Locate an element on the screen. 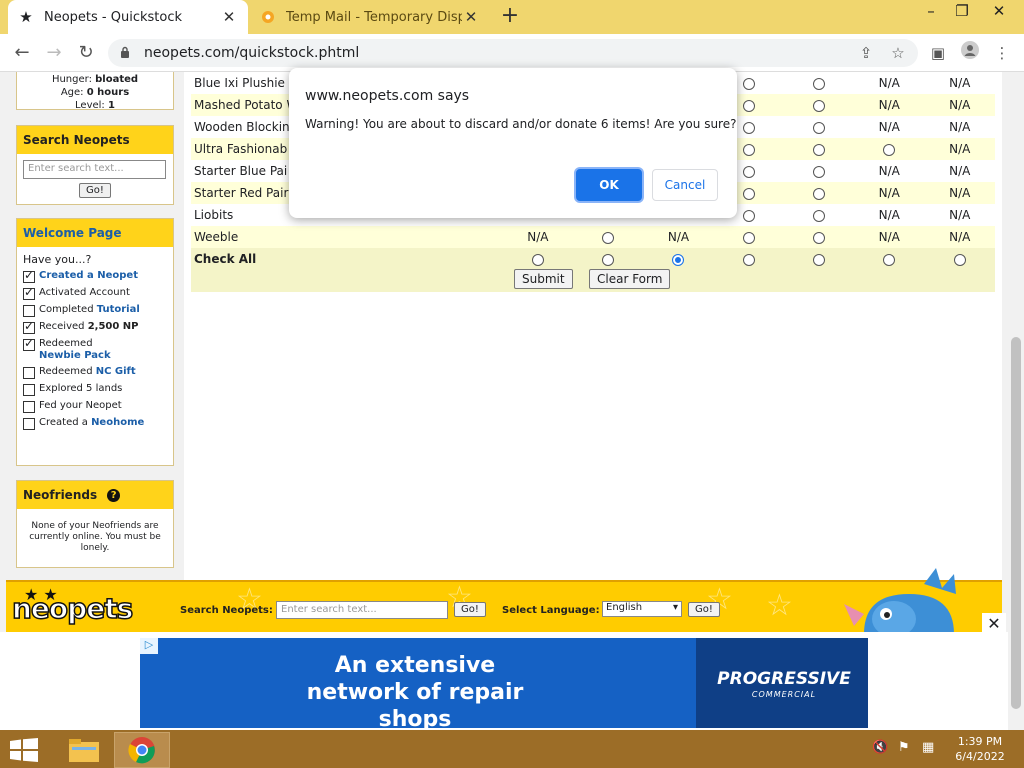  question-circle-icon: ? is located at coordinates (114, 495).